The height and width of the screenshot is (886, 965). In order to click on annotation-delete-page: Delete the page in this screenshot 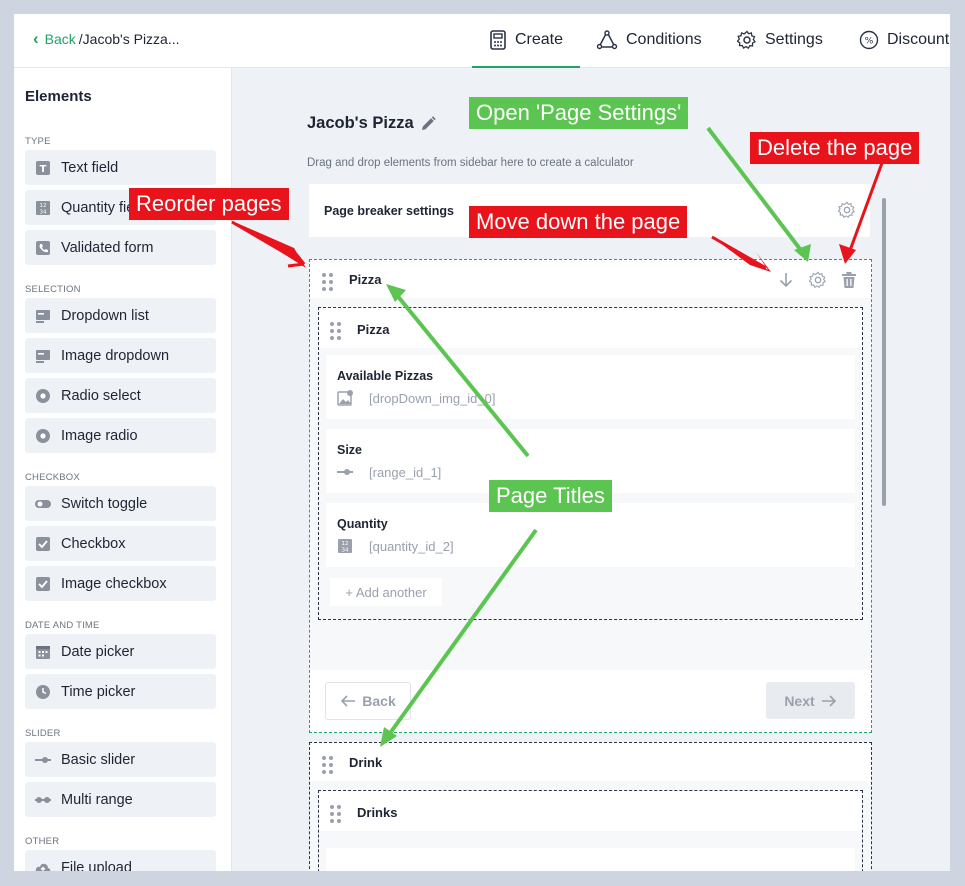, I will do `click(835, 148)`.